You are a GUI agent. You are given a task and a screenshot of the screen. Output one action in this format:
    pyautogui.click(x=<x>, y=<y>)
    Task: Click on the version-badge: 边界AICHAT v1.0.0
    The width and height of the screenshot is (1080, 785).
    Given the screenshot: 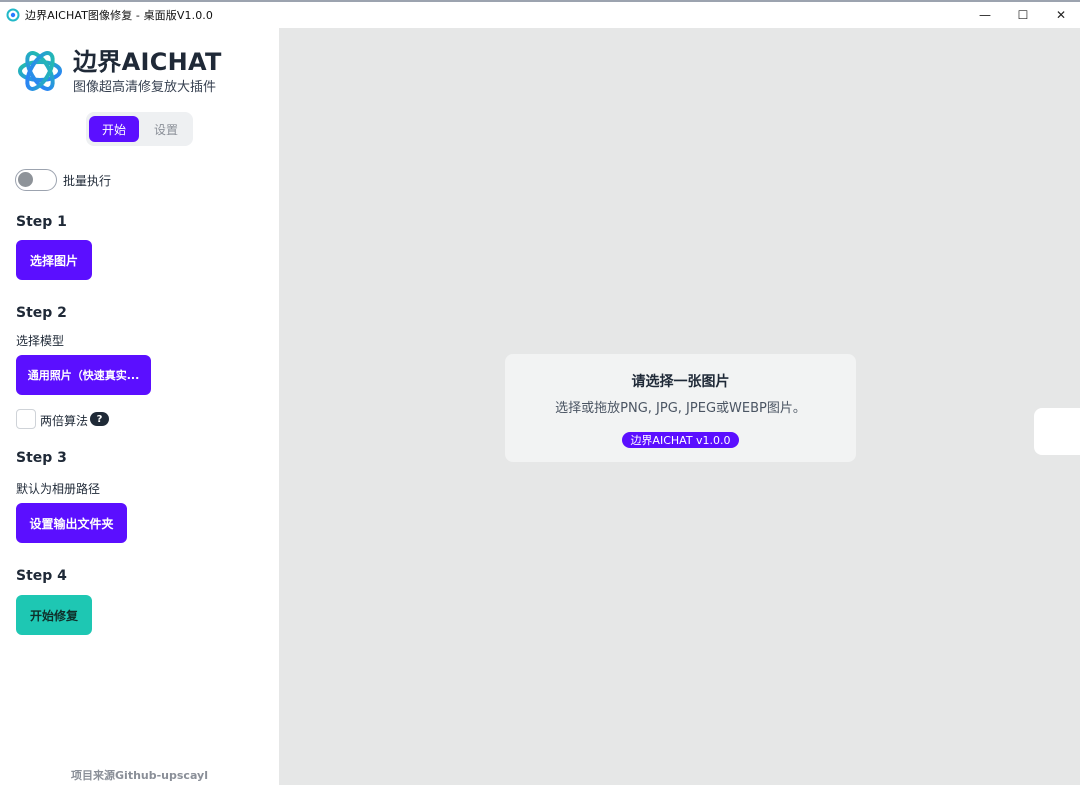 What is the action you would take?
    pyautogui.click(x=680, y=440)
    